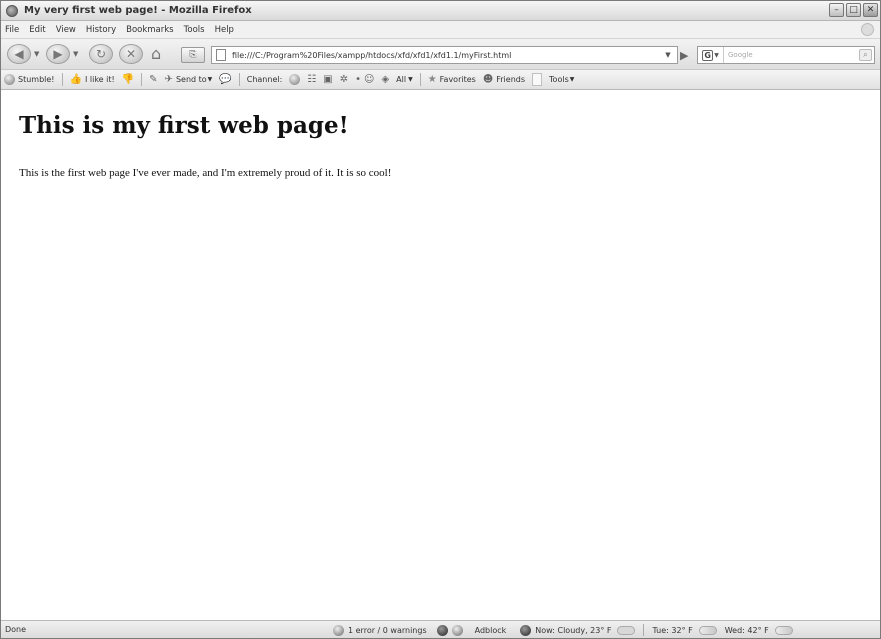  Describe the element at coordinates (99, 79) in the screenshot. I see `like-label: I like it!` at that location.